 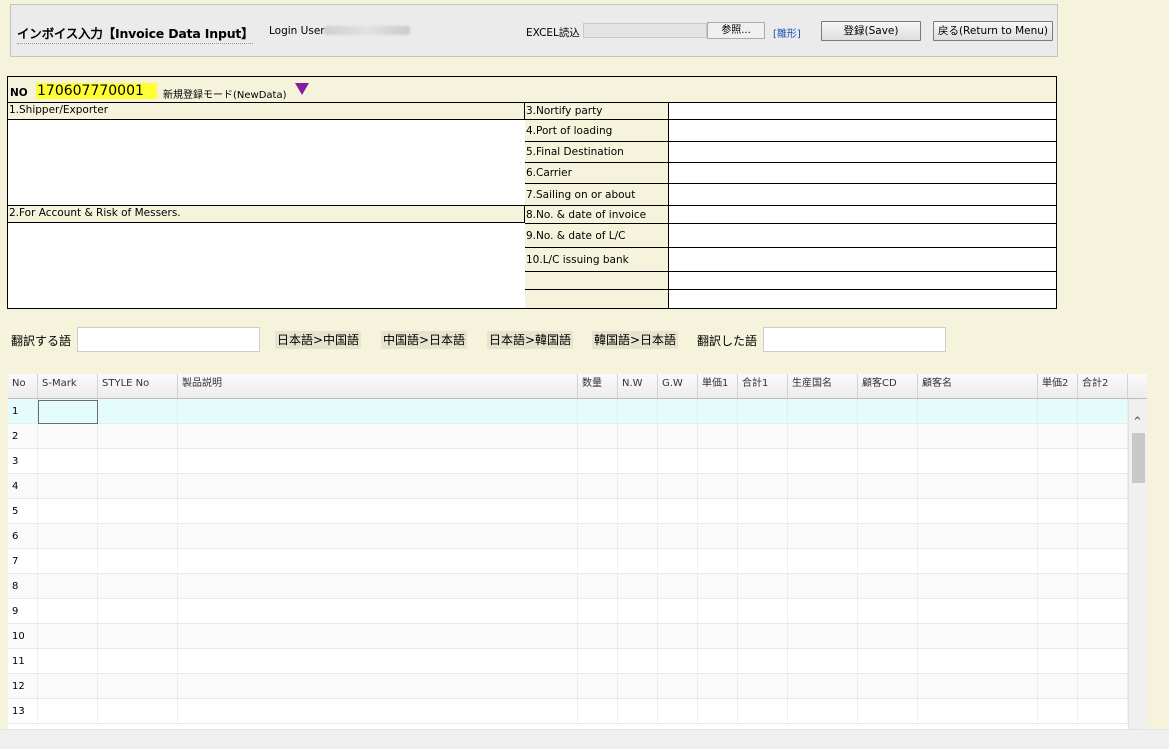 What do you see at coordinates (871, 31) in the screenshot?
I see `save-button: 登録(Save)` at bounding box center [871, 31].